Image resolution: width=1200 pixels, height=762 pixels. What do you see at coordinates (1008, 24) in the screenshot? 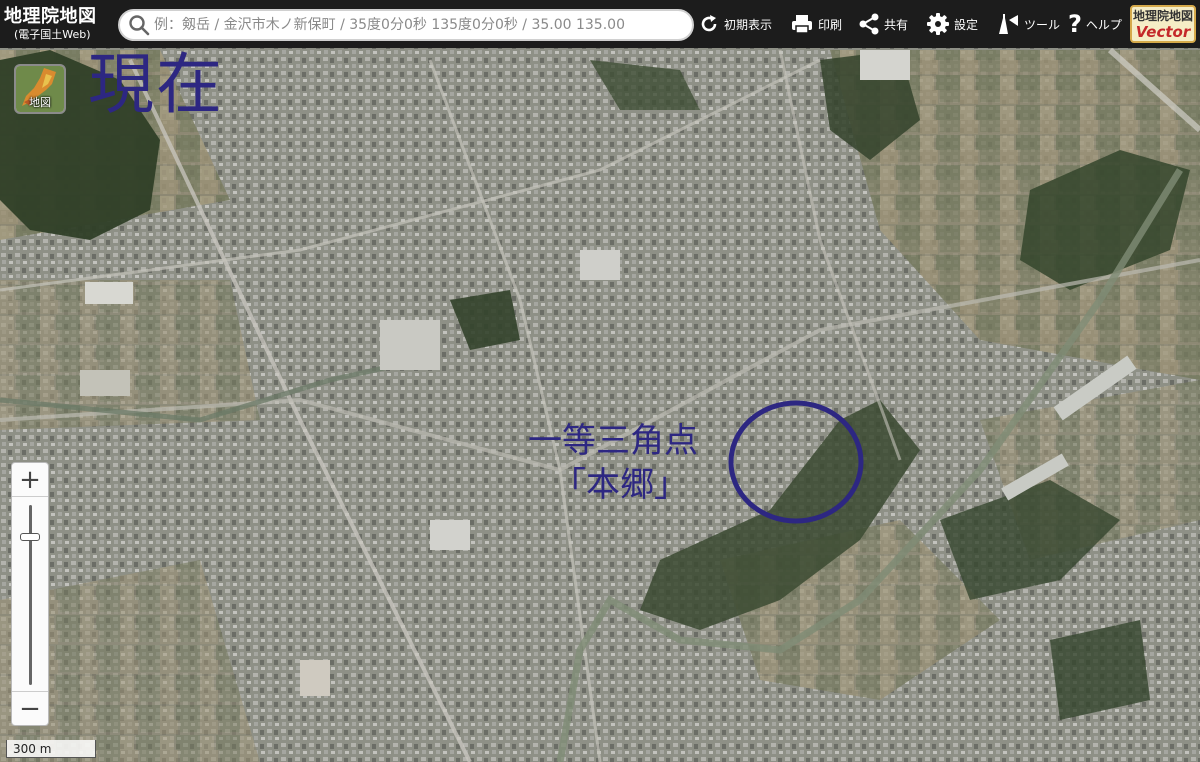
I see `tools-icon` at bounding box center [1008, 24].